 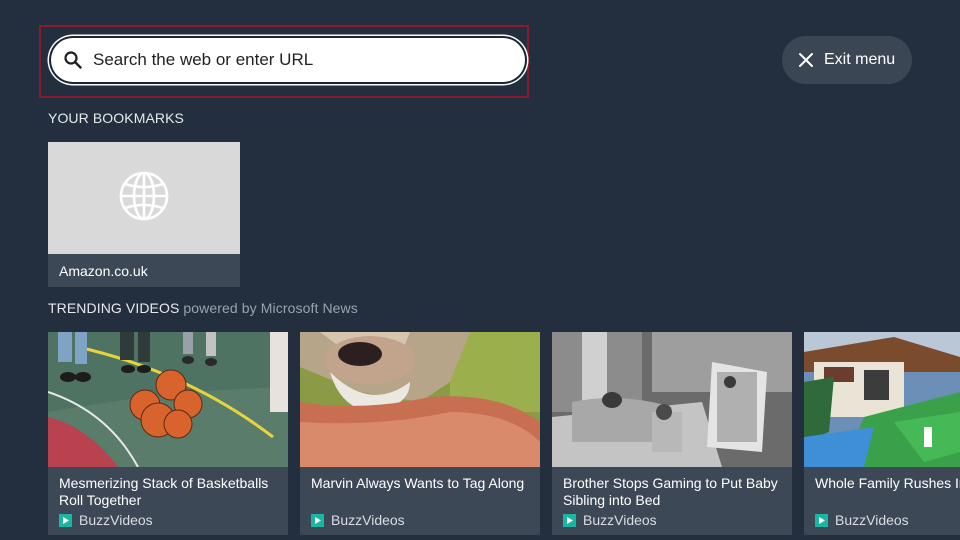 I want to click on bookmarks-heading: YOUR BOOKMARKS, so click(x=116, y=118).